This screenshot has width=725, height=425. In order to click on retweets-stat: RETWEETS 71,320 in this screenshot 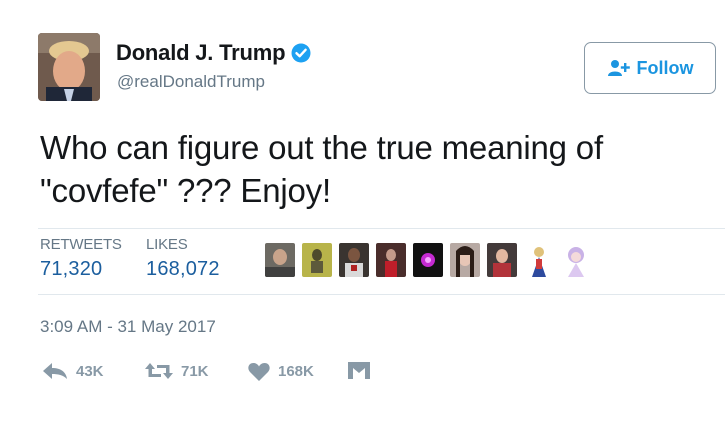, I will do `click(81, 258)`.